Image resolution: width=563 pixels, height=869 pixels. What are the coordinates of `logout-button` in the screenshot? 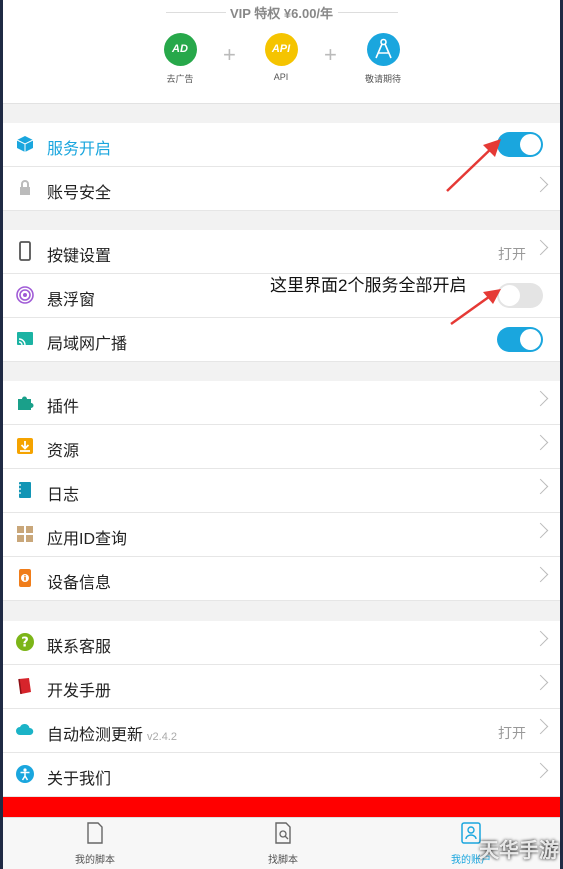 It's located at (281, 807).